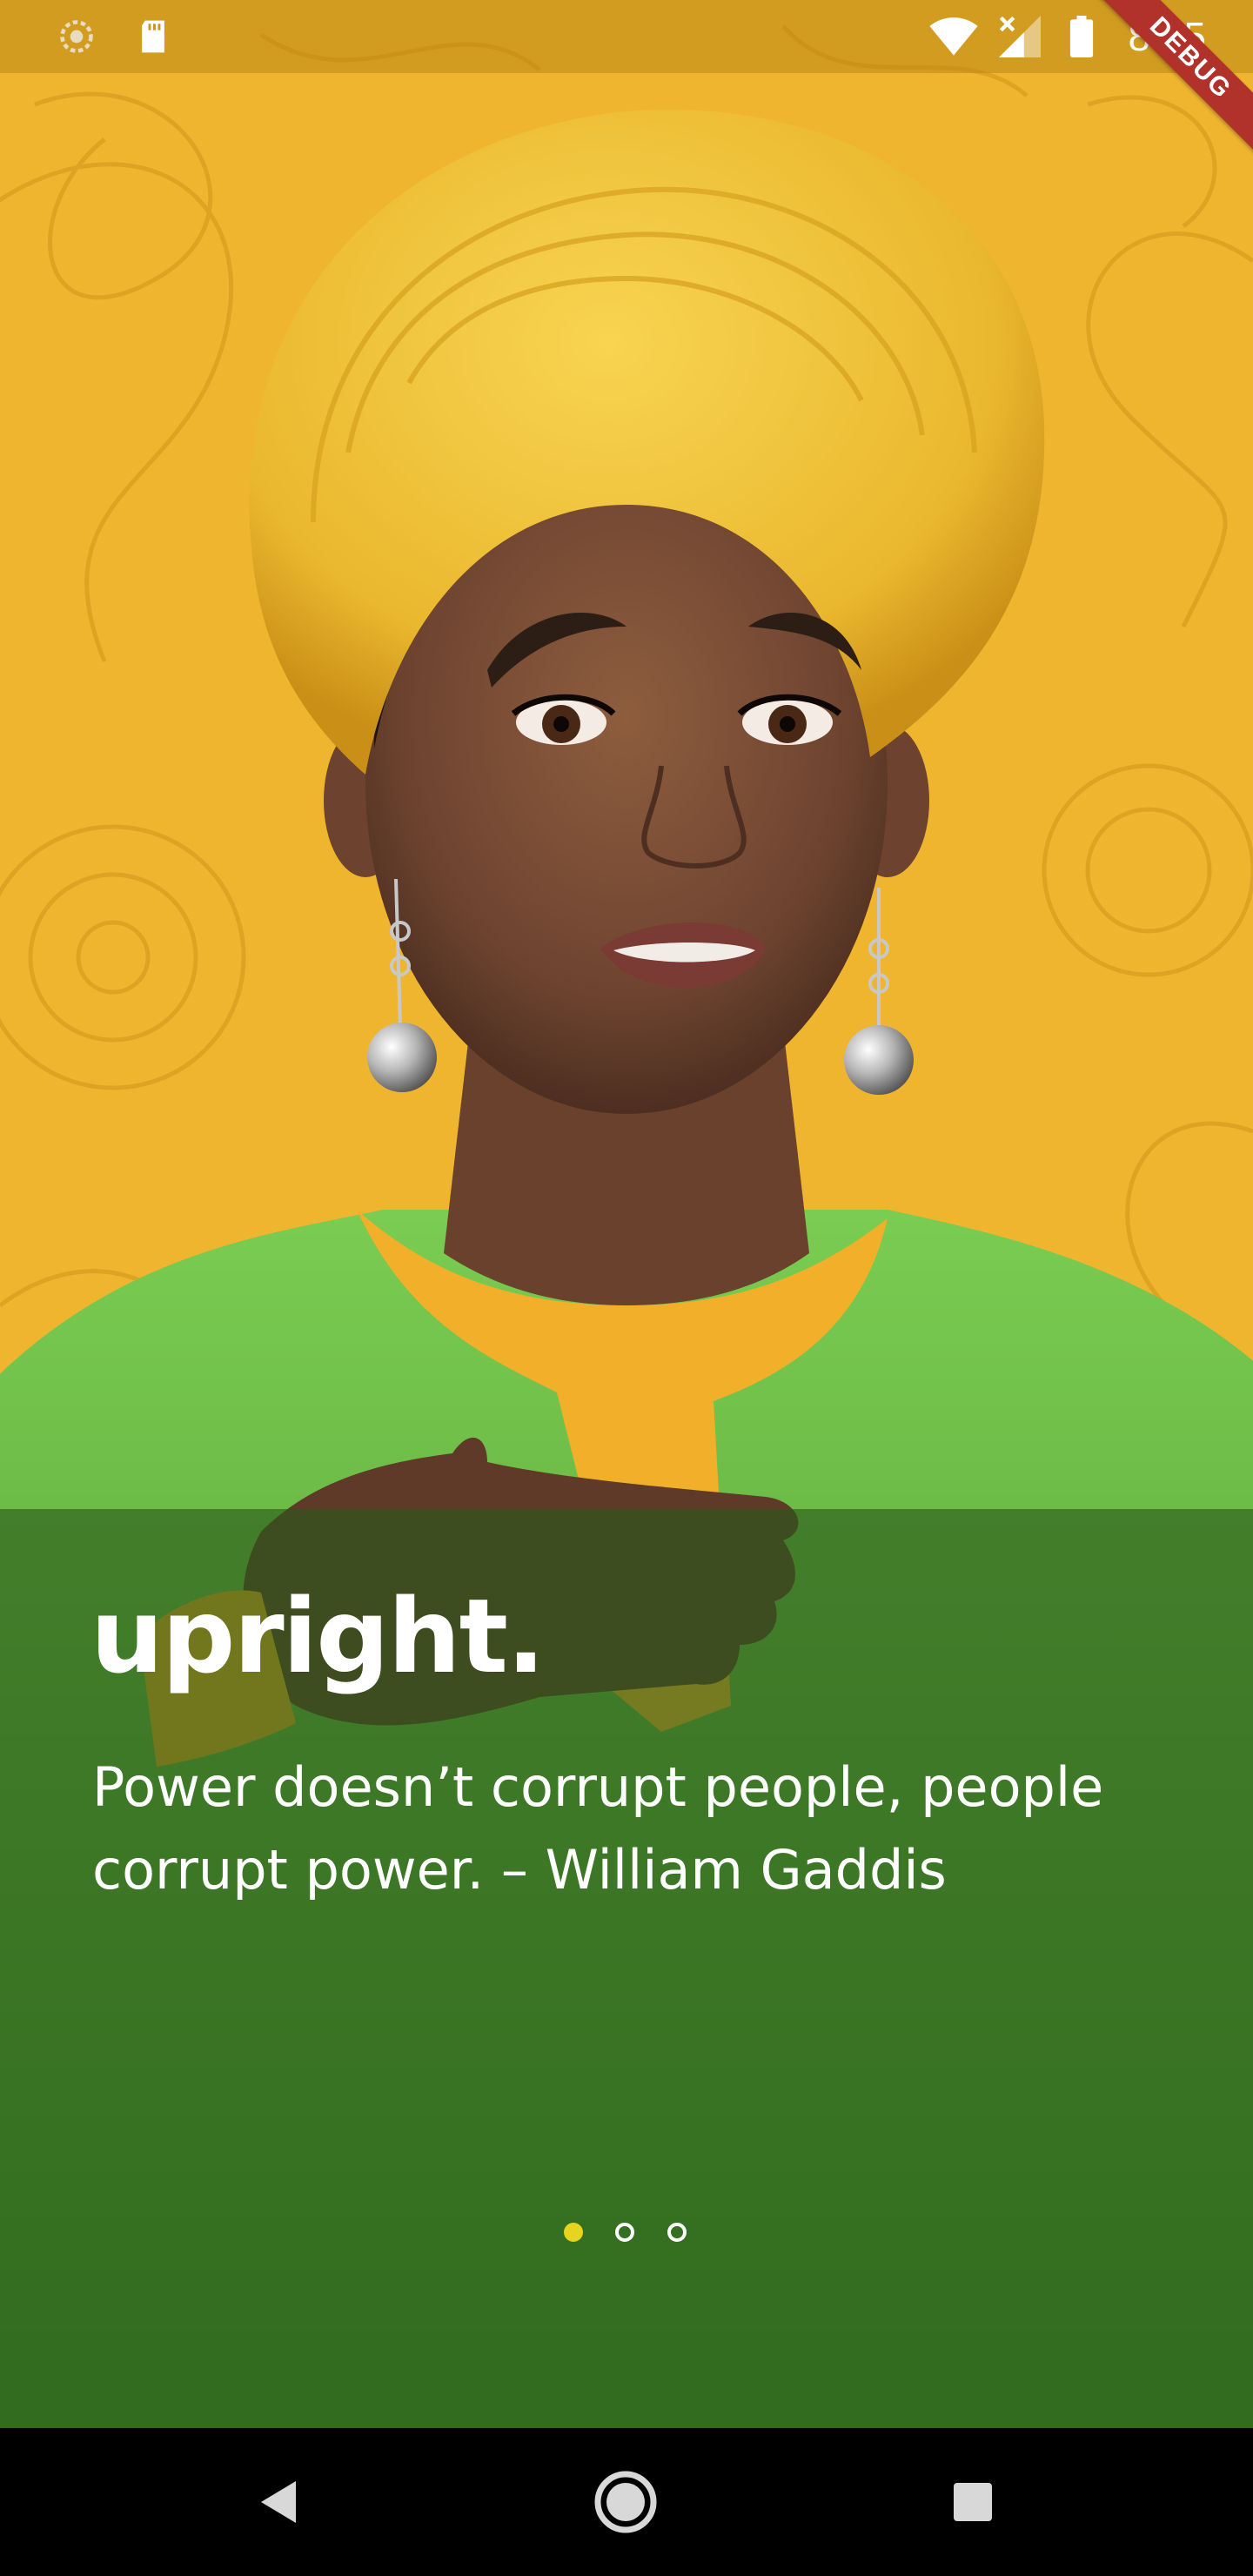 The width and height of the screenshot is (1253, 2576). What do you see at coordinates (1020, 37) in the screenshot?
I see `cellular-signal-icon` at bounding box center [1020, 37].